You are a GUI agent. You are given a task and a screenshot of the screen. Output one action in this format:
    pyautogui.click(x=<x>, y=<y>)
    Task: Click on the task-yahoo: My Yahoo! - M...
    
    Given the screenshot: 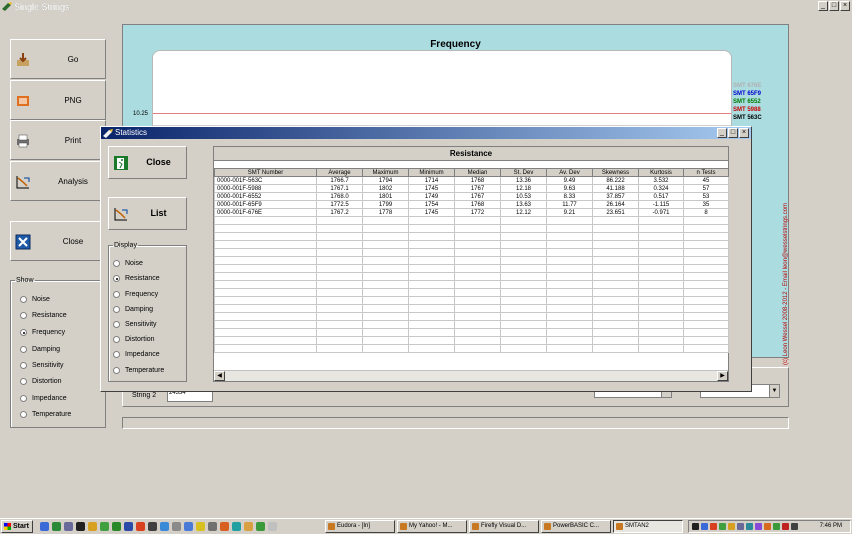 What is the action you would take?
    pyautogui.click(x=432, y=526)
    